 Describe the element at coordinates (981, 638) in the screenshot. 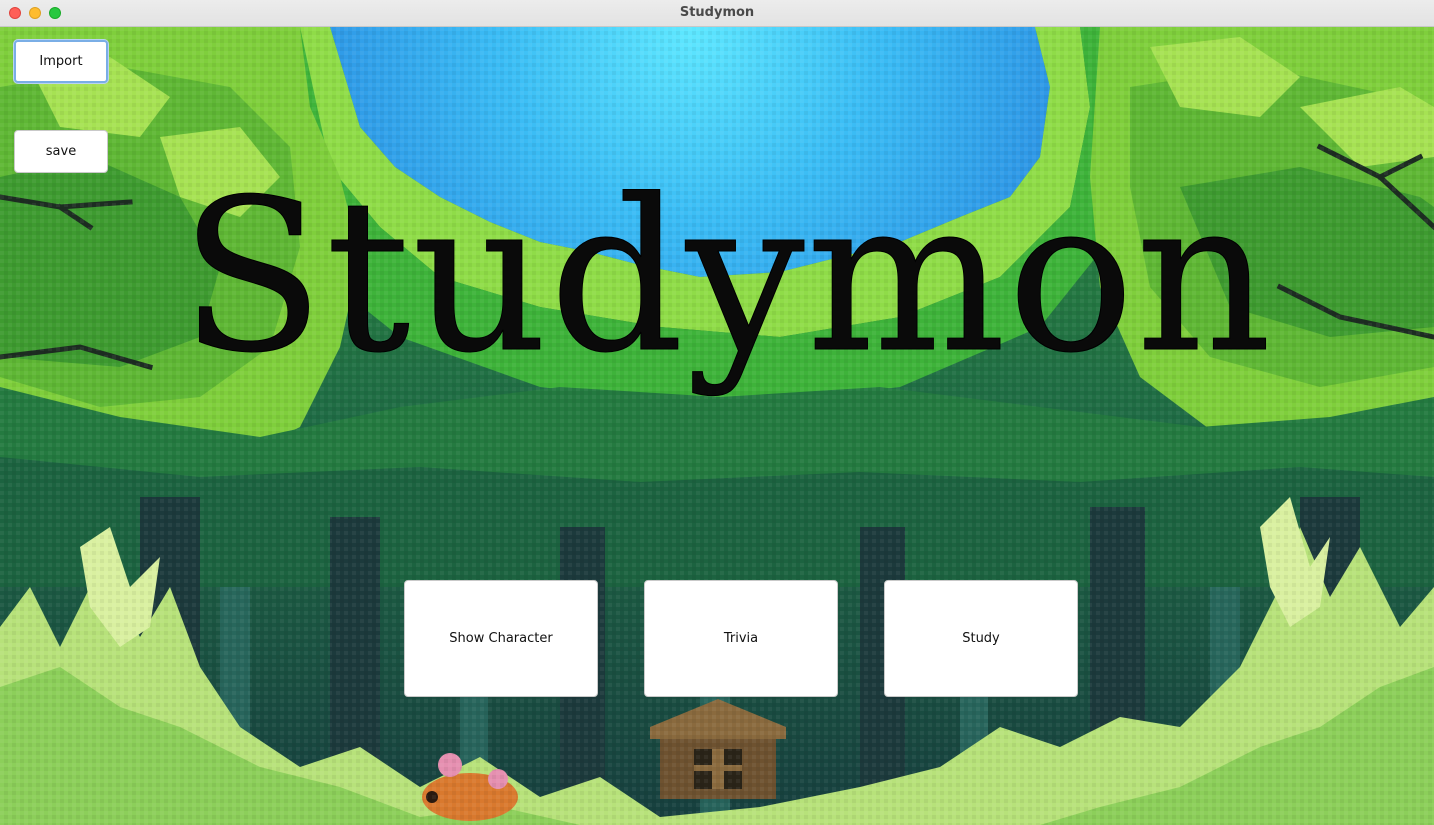

I see `study-button: Study` at that location.